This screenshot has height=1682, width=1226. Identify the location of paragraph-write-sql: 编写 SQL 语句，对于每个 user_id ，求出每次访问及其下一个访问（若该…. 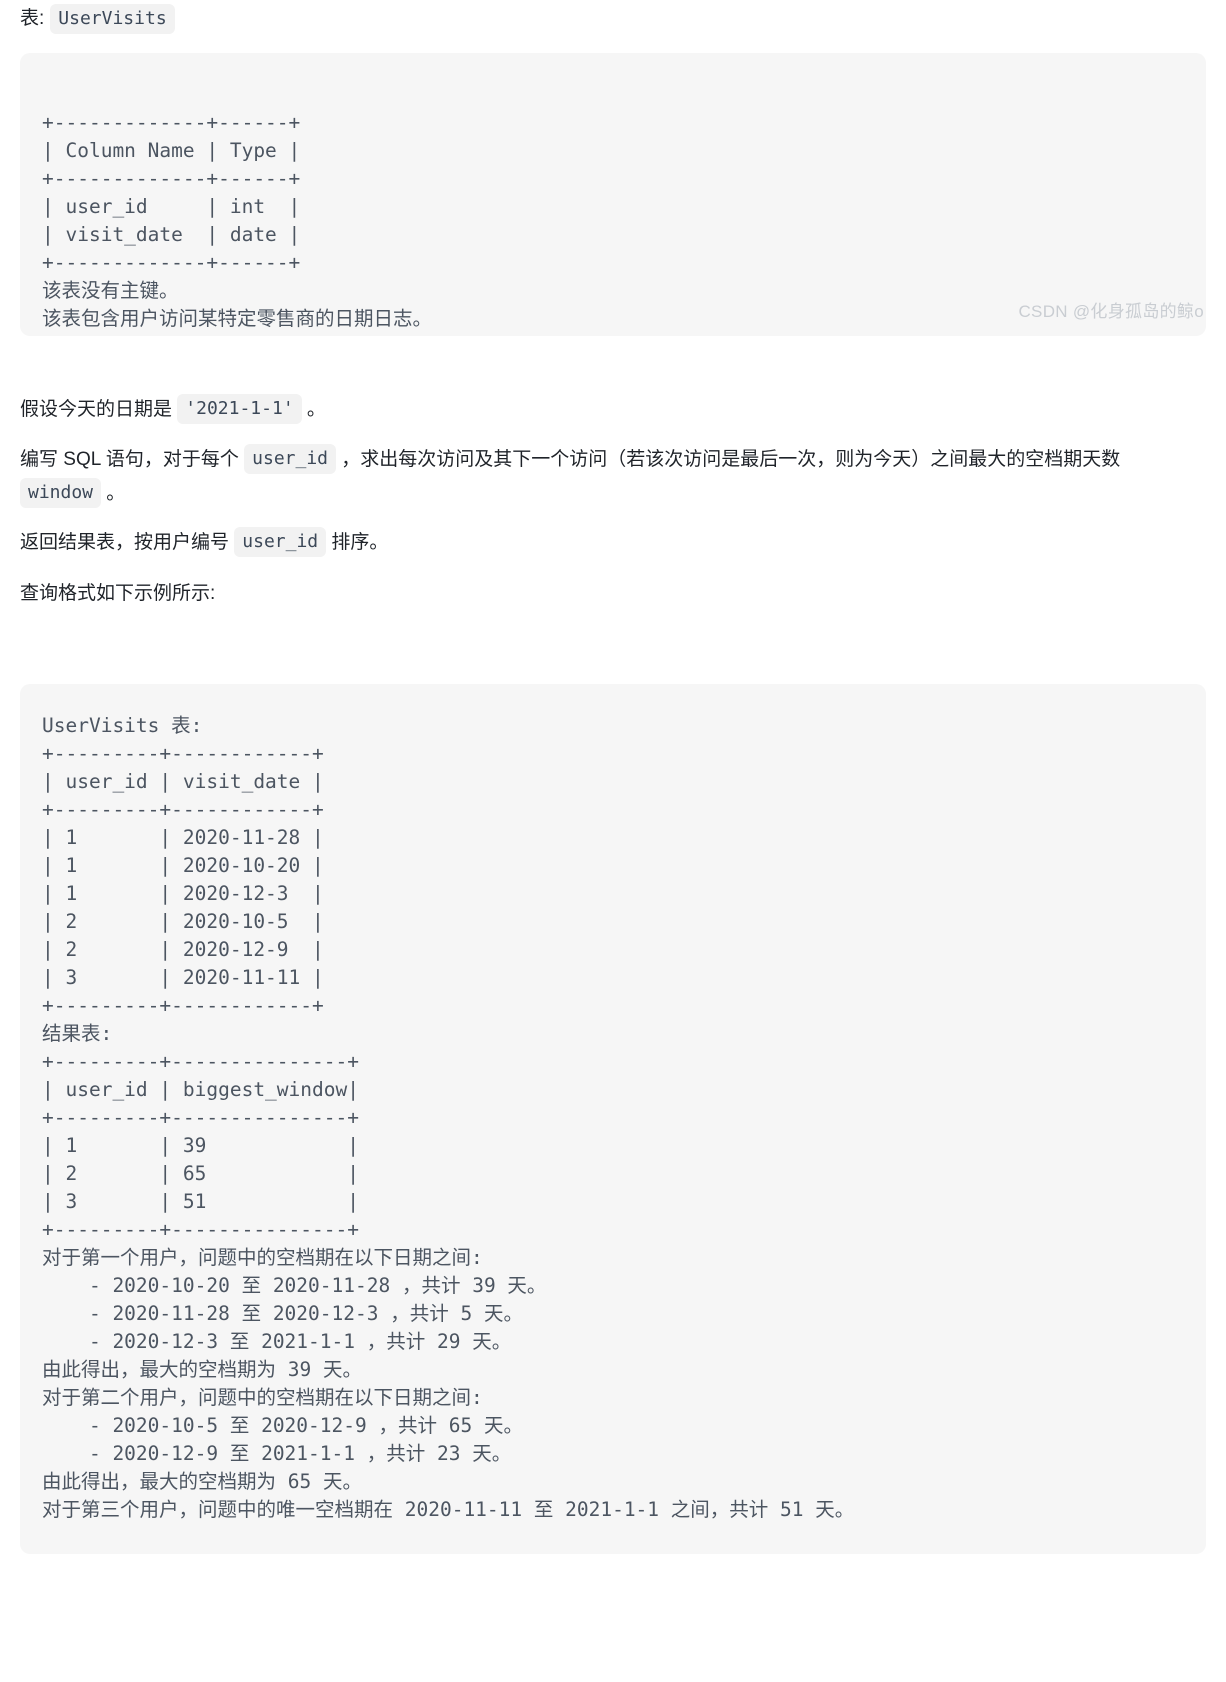
(613, 477).